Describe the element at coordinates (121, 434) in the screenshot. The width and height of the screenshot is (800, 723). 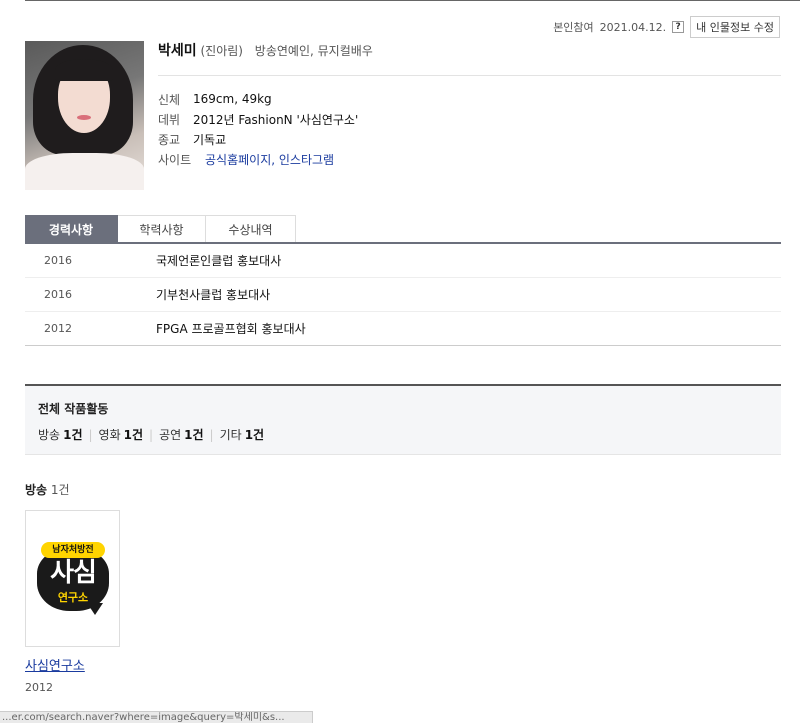
I see `works-category-movie: 영화 1건` at that location.